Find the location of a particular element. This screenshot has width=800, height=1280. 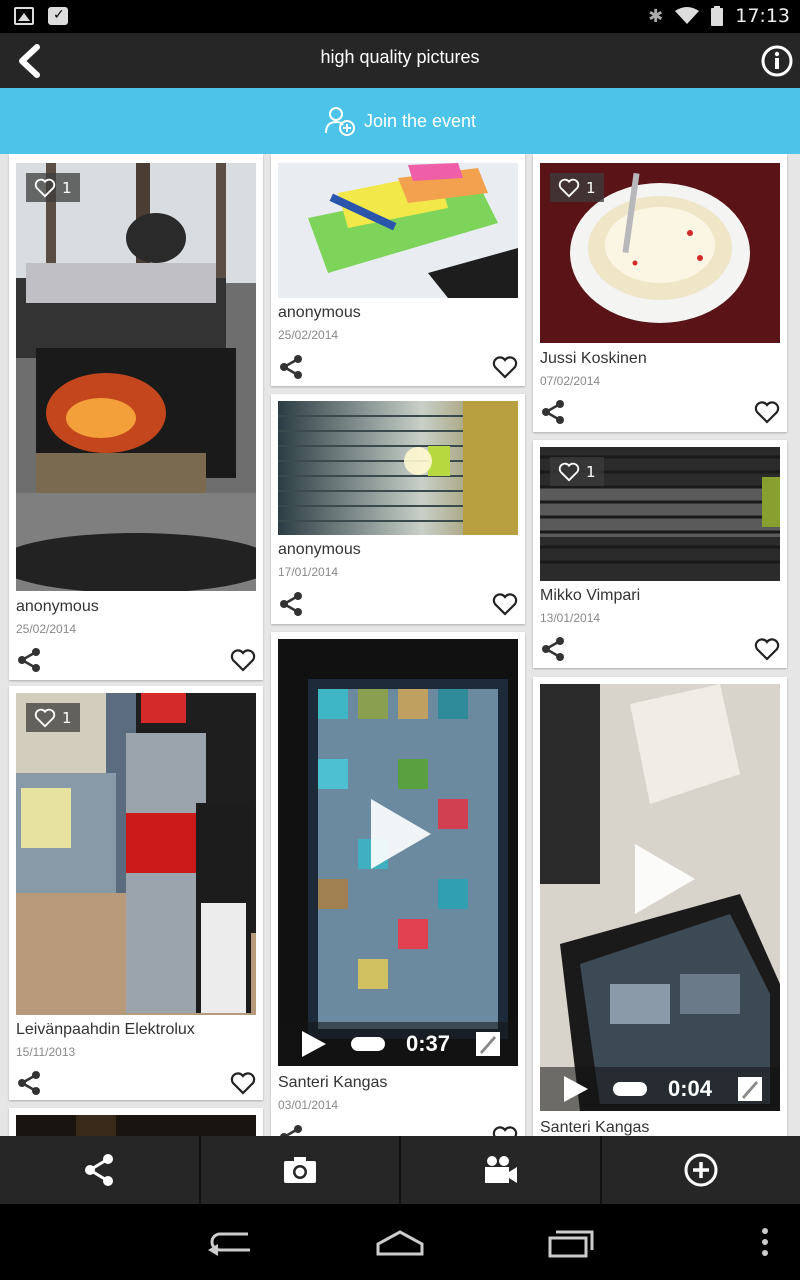

media-card: 0:04 Santeri Kangas is located at coordinates (660, 906).